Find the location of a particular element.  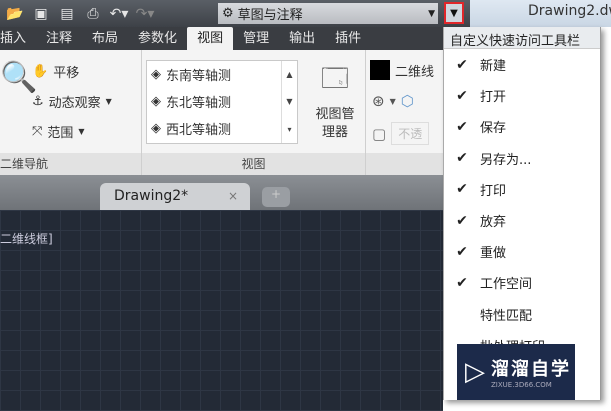

visual-styles-panel: 二维线 ⊛ ▼ ⬡ ▢ 不透 is located at coordinates (404, 112).